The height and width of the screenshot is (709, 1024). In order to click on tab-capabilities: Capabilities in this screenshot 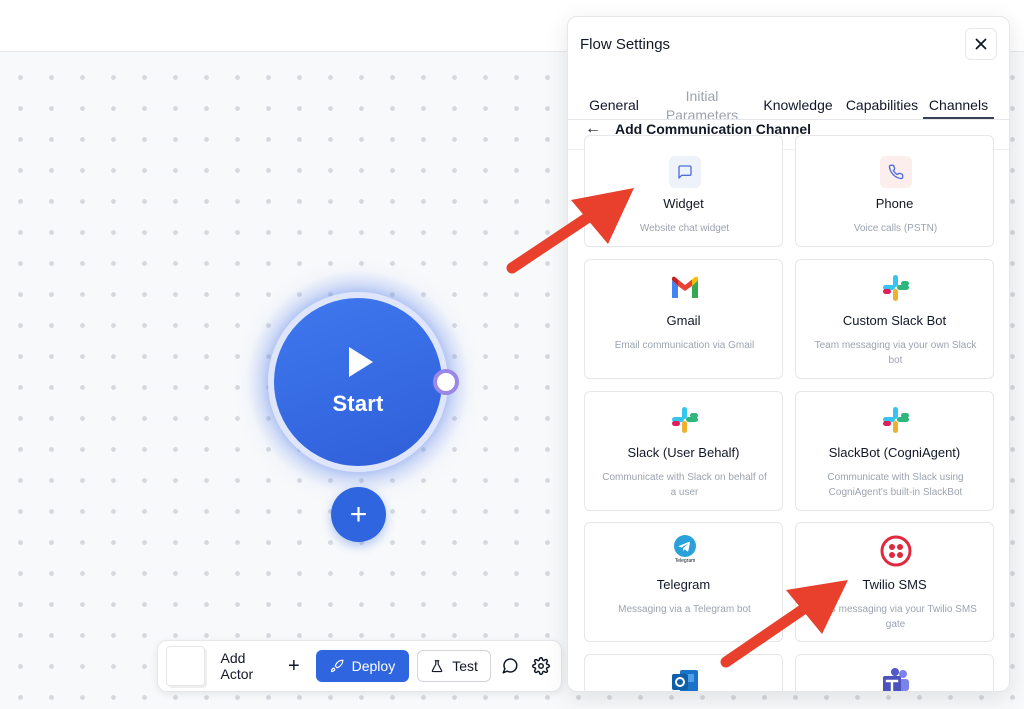, I will do `click(882, 105)`.